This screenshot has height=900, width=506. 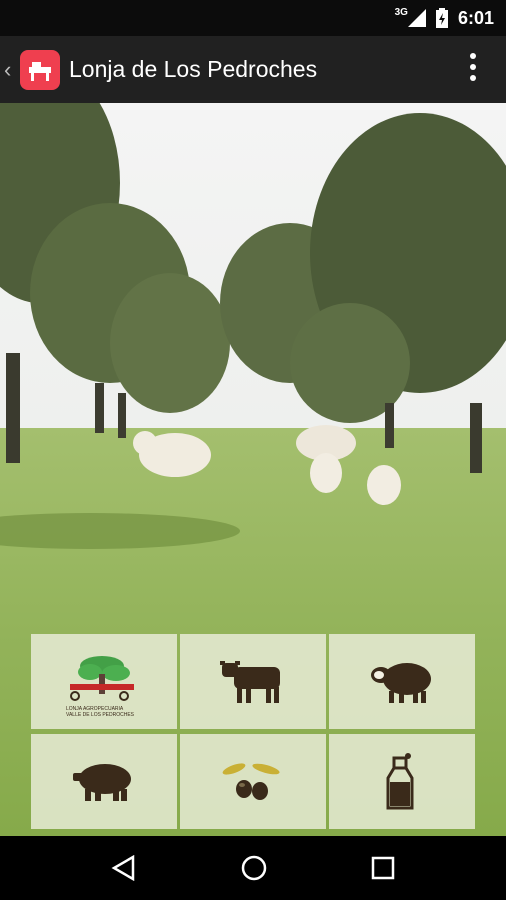 What do you see at coordinates (100, 715) in the screenshot?
I see `svg-text: VALLE DE LOS PEDROCHES` at bounding box center [100, 715].